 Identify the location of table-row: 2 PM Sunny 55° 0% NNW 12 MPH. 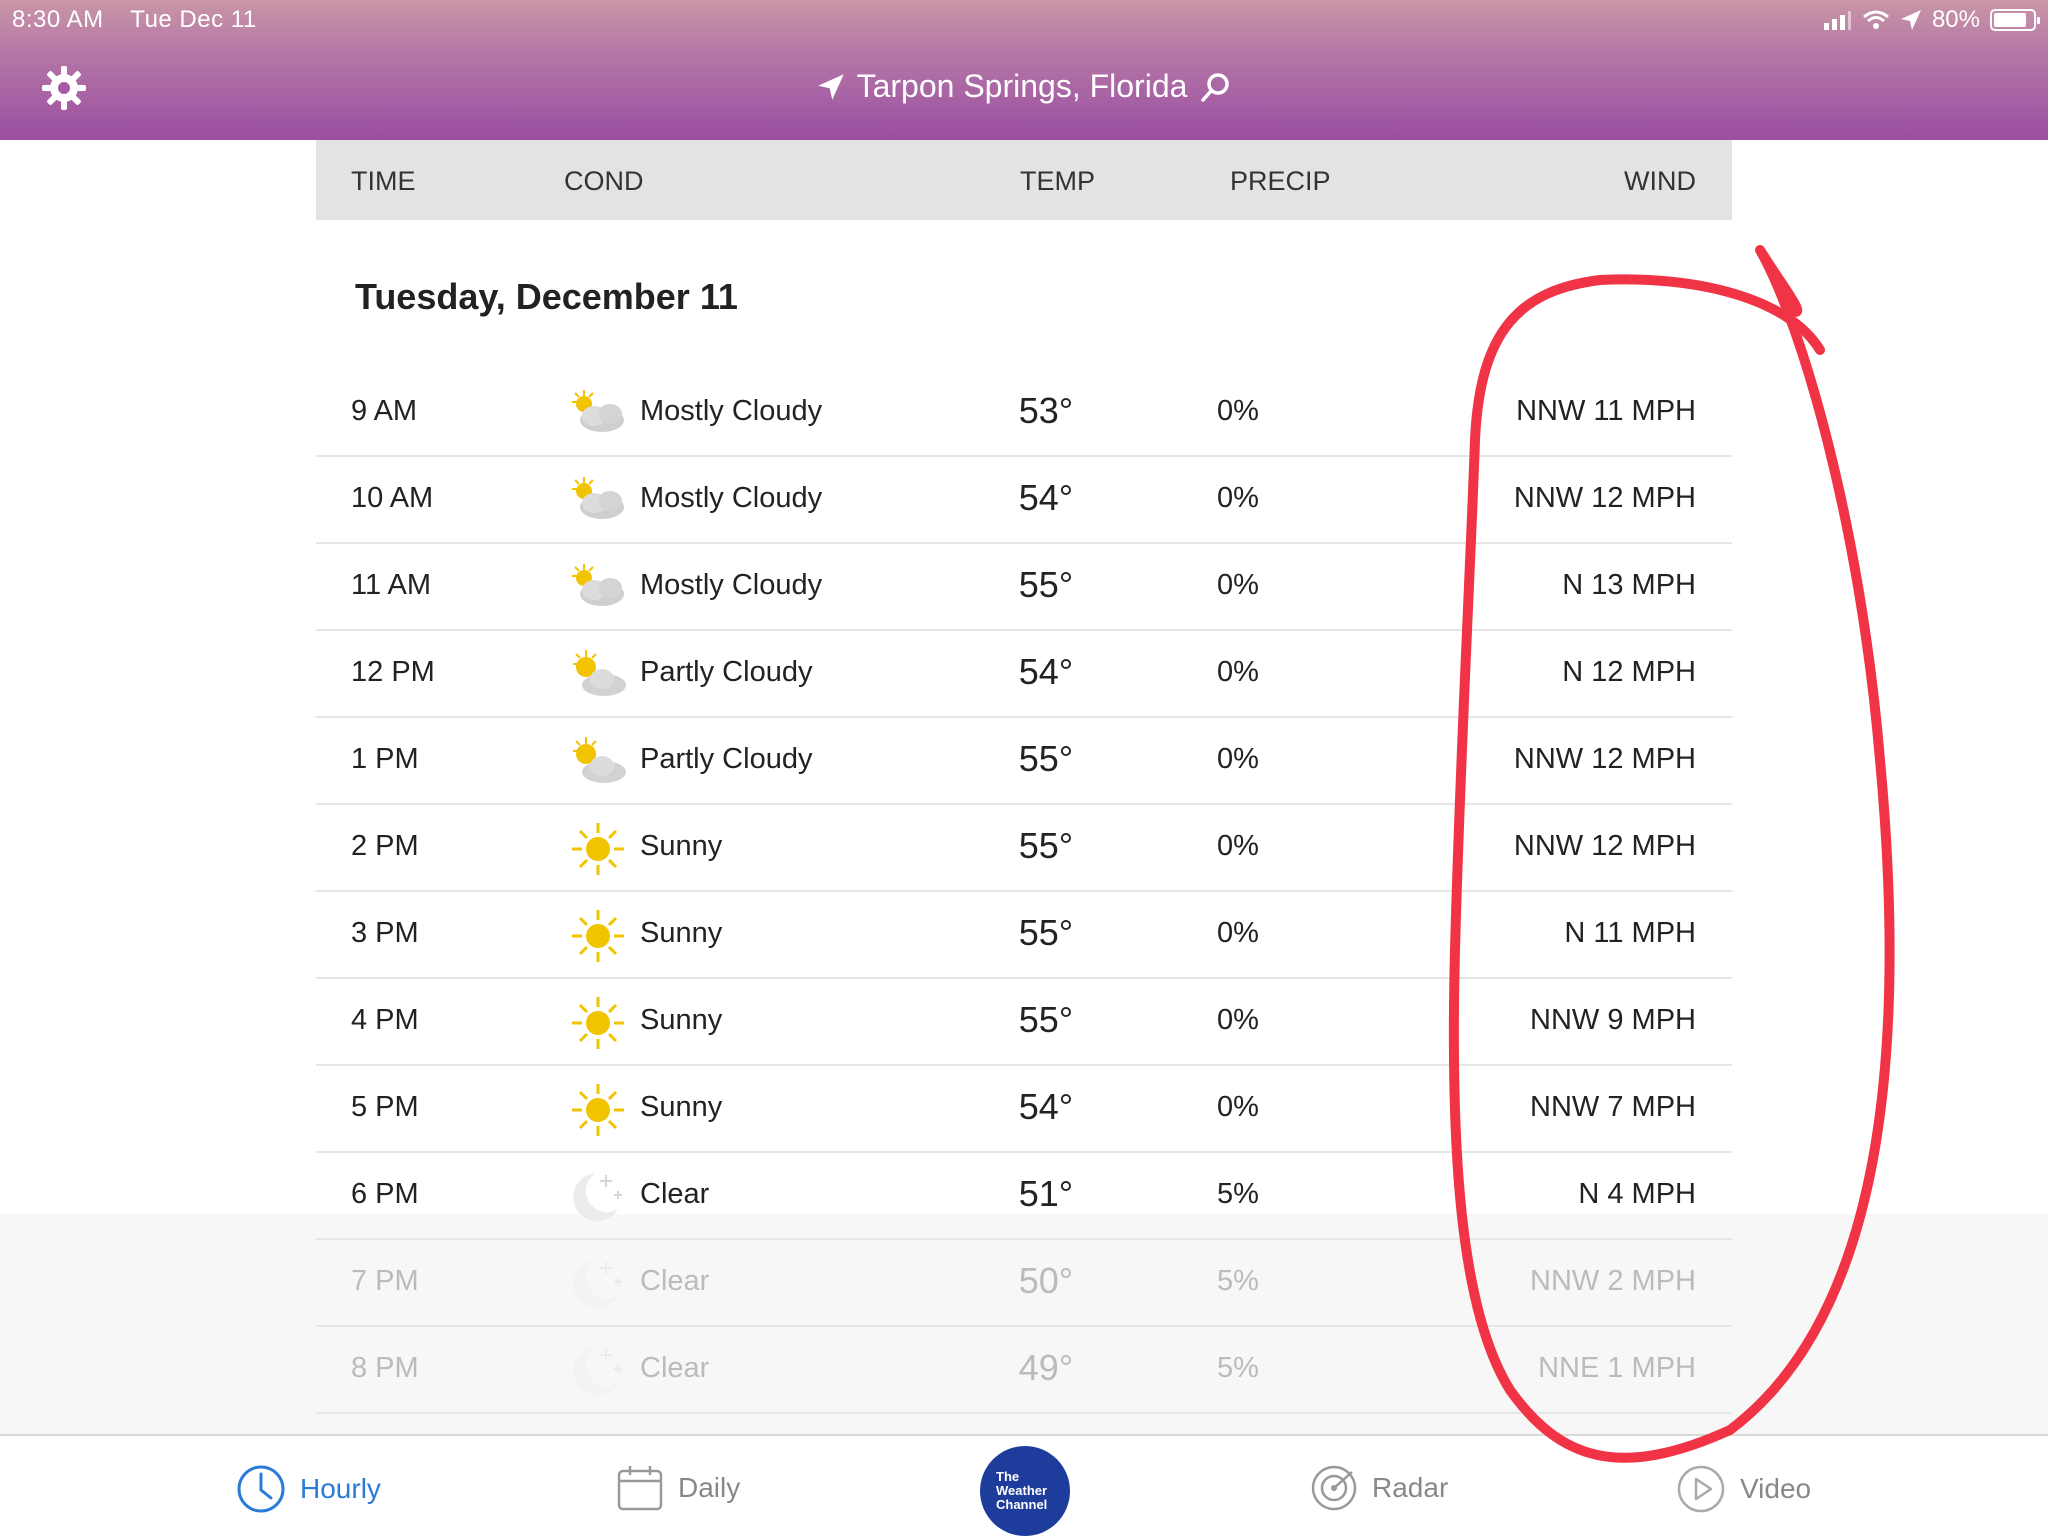
(1024, 848).